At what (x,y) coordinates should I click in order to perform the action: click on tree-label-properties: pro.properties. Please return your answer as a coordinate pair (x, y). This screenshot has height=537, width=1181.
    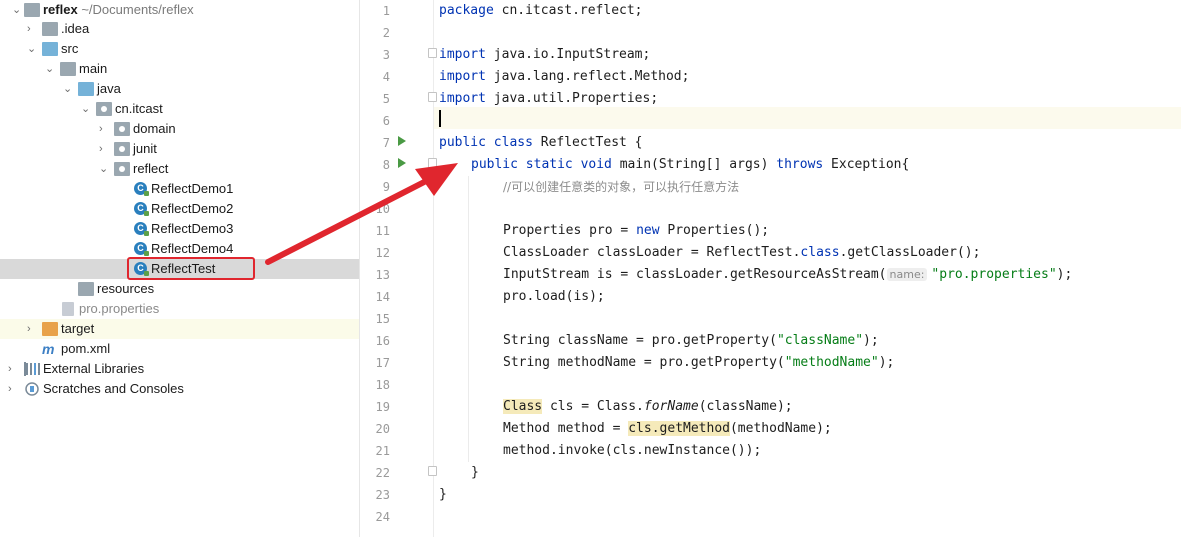
    Looking at the image, I should click on (119, 308).